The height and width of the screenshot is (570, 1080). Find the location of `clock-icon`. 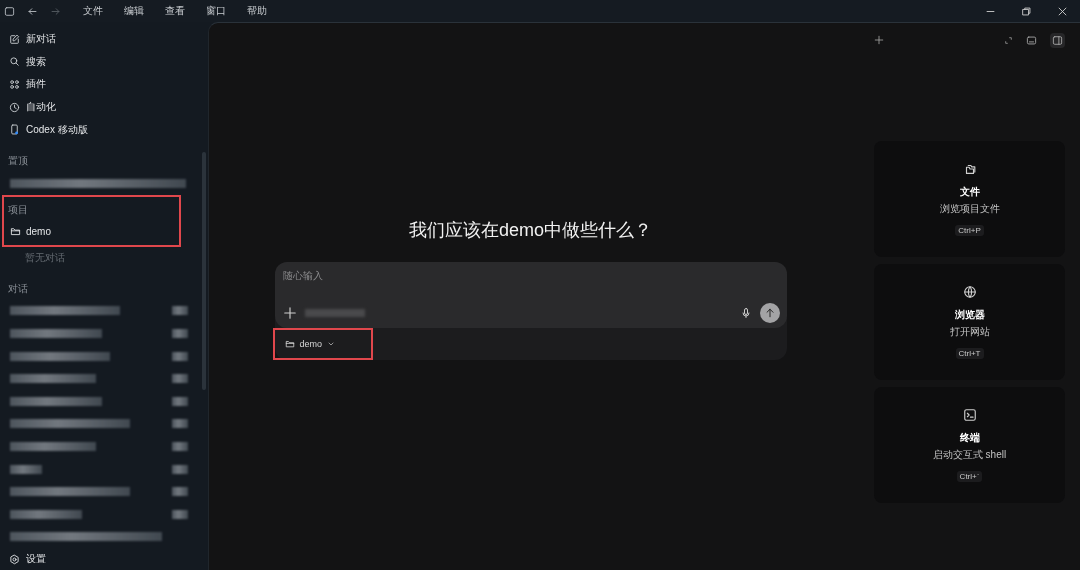

clock-icon is located at coordinates (14, 107).